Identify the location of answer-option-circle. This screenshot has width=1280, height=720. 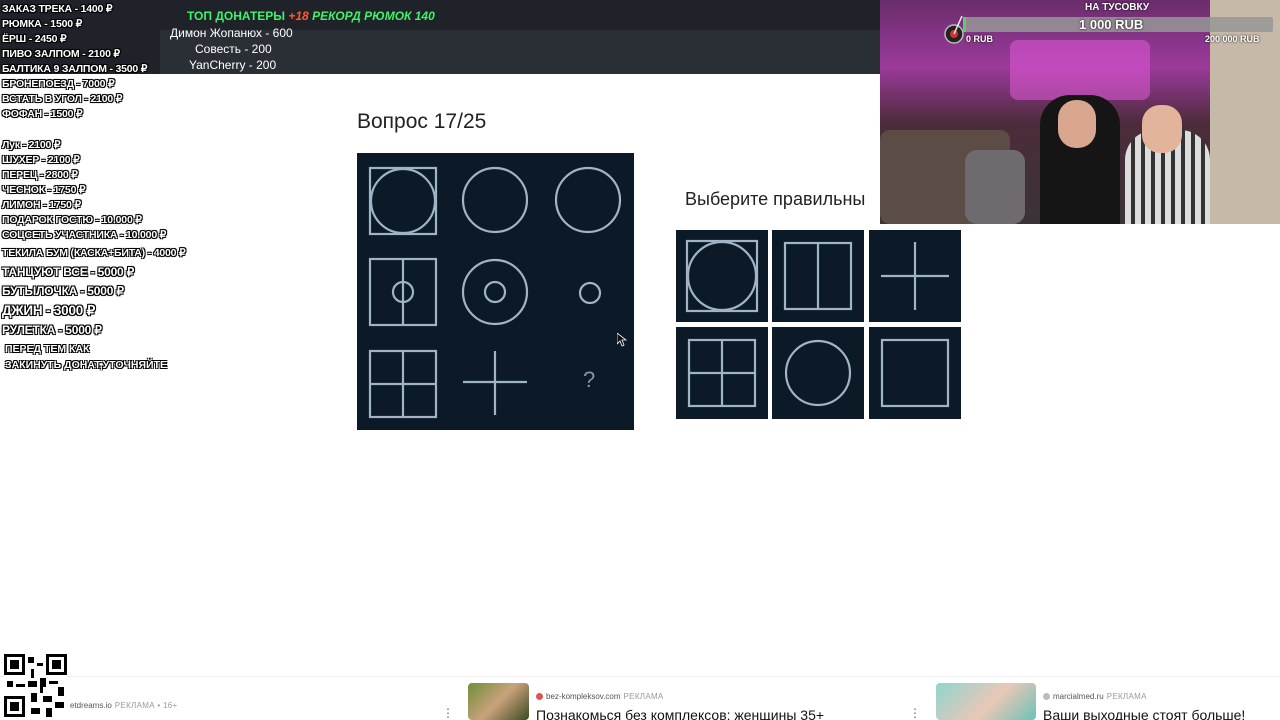
(818, 373).